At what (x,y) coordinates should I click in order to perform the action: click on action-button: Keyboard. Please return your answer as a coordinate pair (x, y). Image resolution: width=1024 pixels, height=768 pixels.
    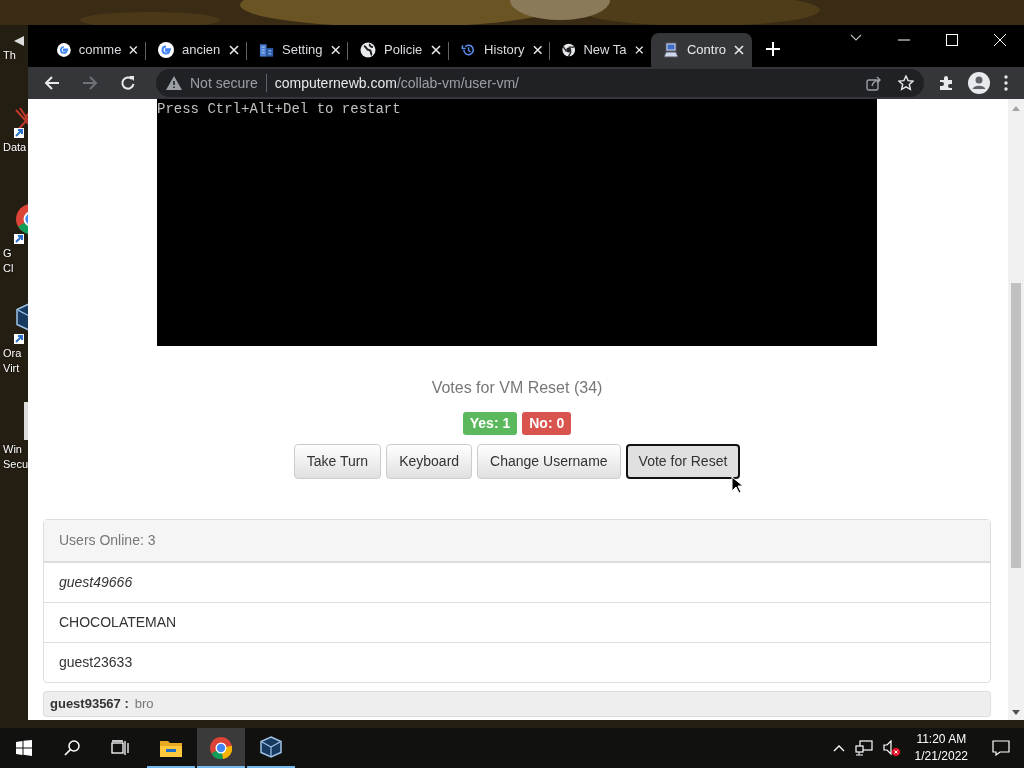
    Looking at the image, I should click on (429, 461).